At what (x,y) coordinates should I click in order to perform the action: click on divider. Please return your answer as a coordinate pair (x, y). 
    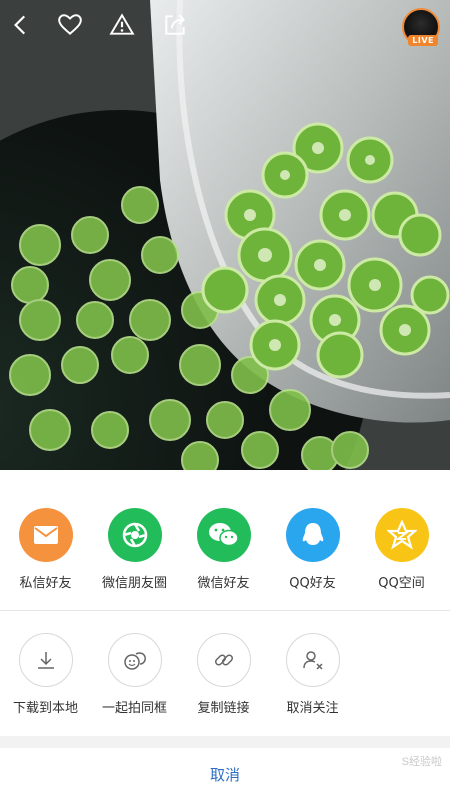
    Looking at the image, I should click on (225, 610).